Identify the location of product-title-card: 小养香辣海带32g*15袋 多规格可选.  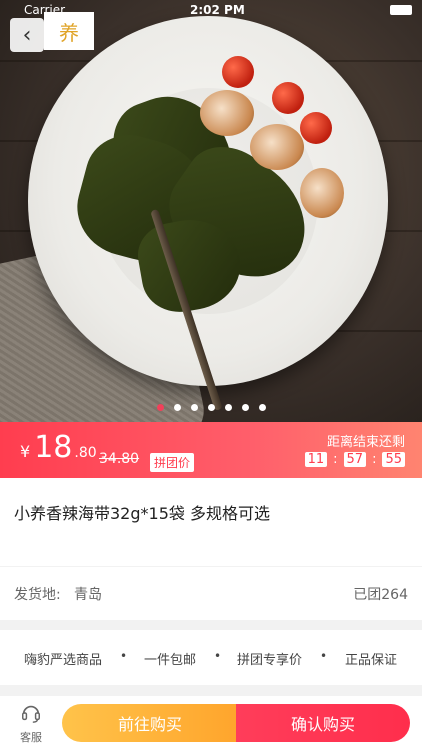
(211, 522).